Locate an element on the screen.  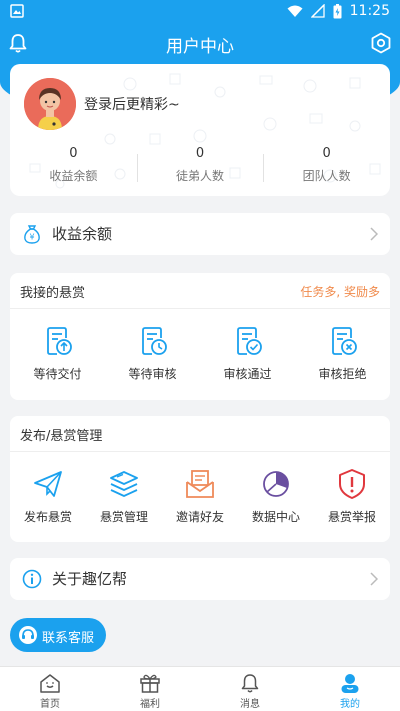
status-time: 11:25 is located at coordinates (369, 11).